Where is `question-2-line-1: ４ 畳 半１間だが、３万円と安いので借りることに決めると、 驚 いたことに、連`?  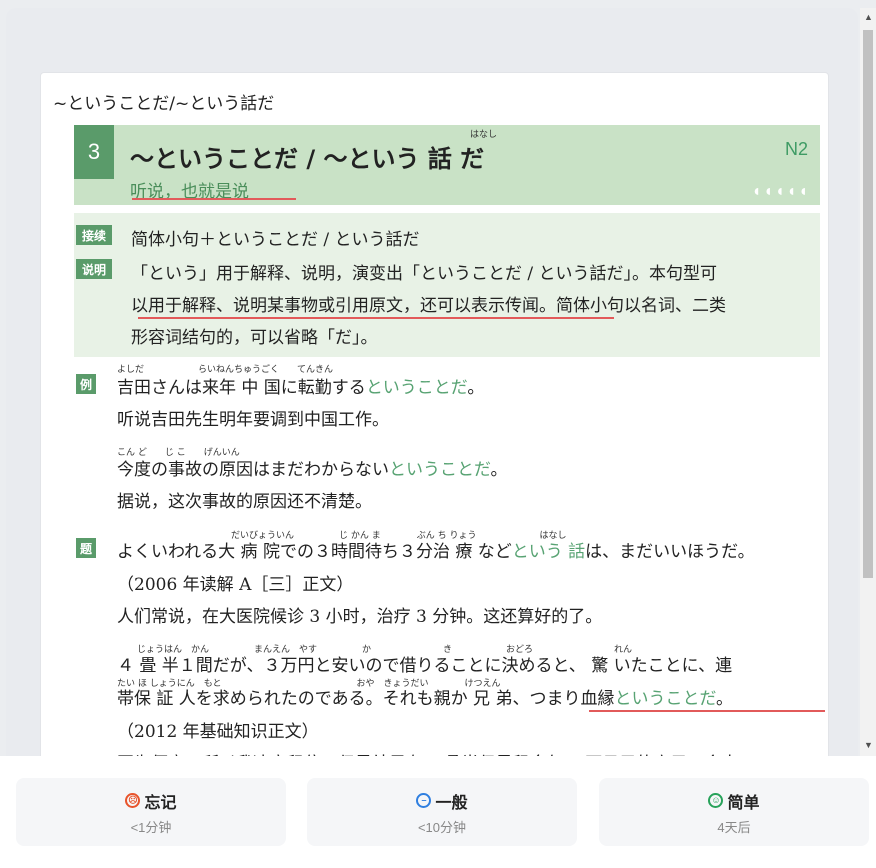 question-2-line-1: ４ 畳 半１間だが、３万円と安いので借りることに決めると、 驚 いたことに、連 is located at coordinates (425, 666).